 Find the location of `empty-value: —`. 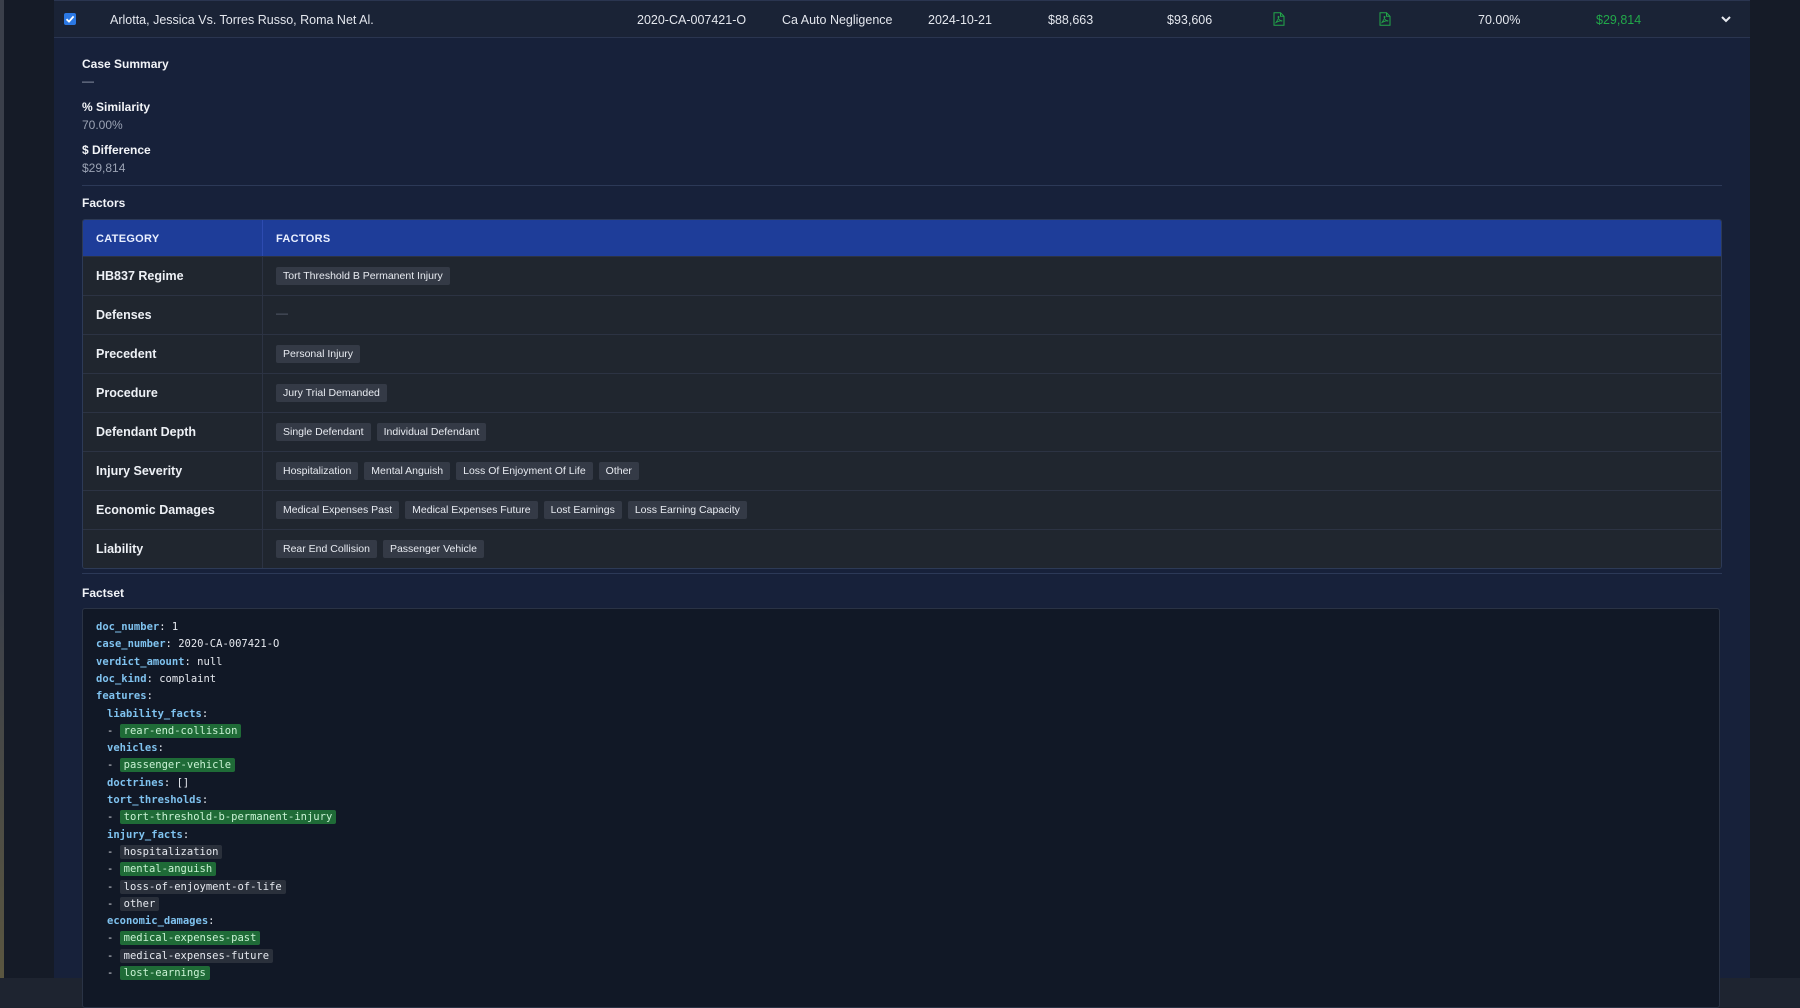

empty-value: — is located at coordinates (282, 313).